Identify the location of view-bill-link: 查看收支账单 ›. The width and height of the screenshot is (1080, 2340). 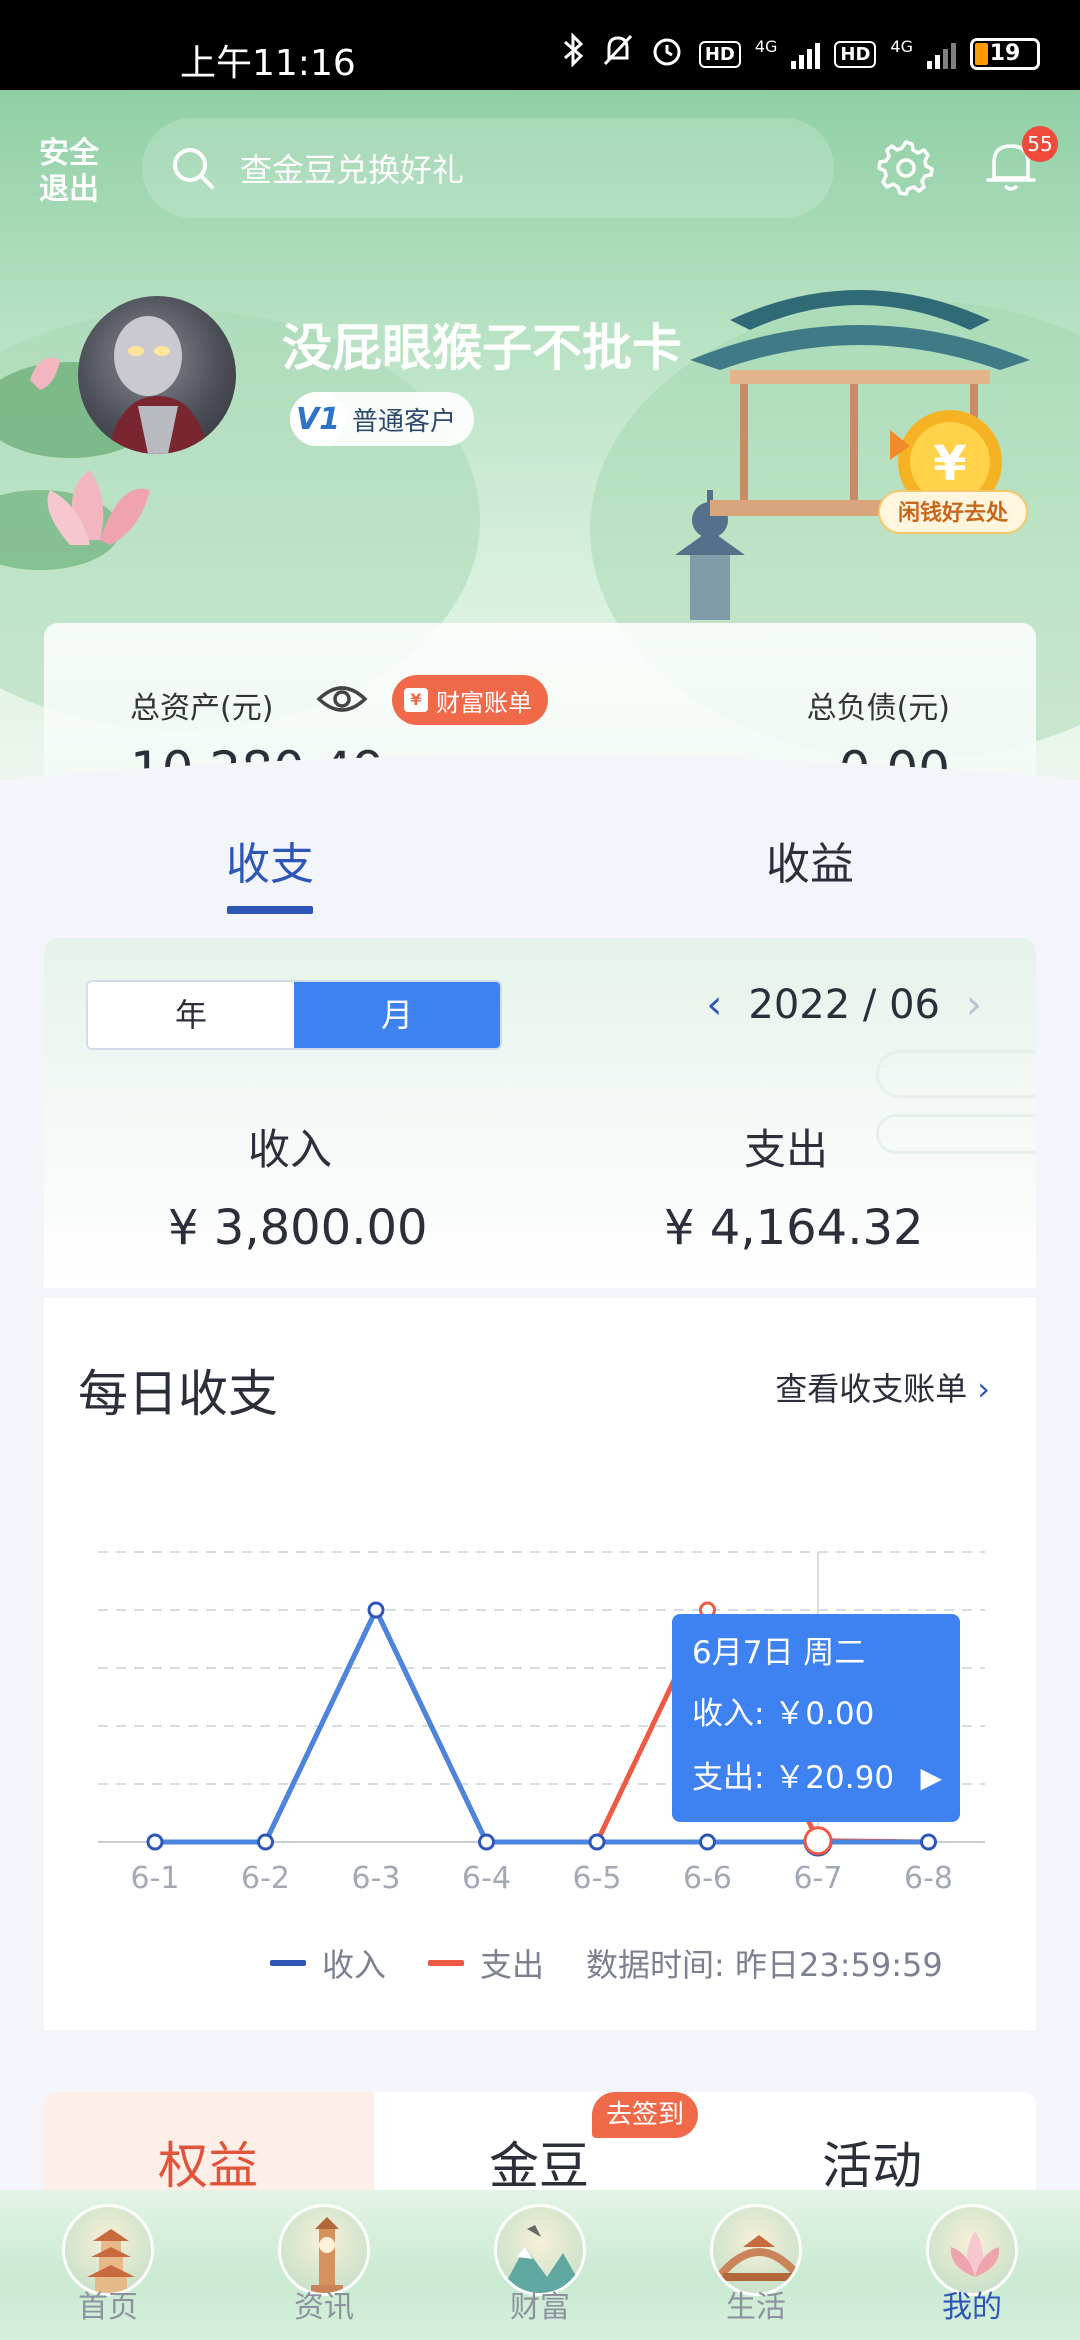
(882, 1387).